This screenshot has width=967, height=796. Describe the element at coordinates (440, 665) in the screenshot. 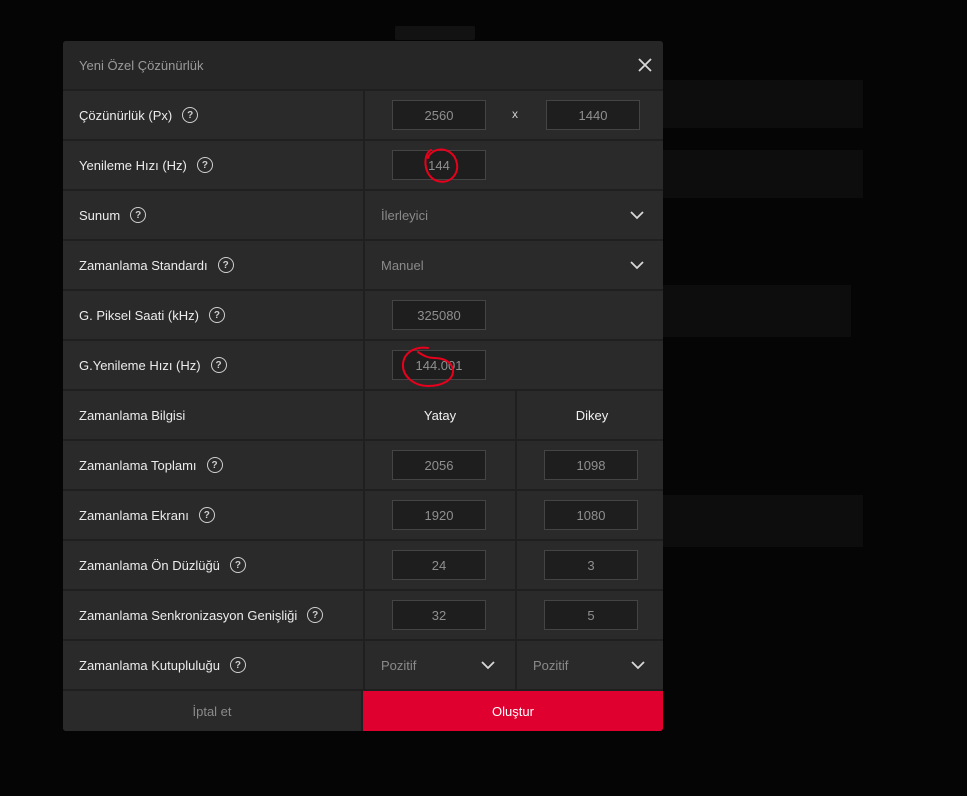

I see `polarity-h-dropdown: Pozitif` at that location.